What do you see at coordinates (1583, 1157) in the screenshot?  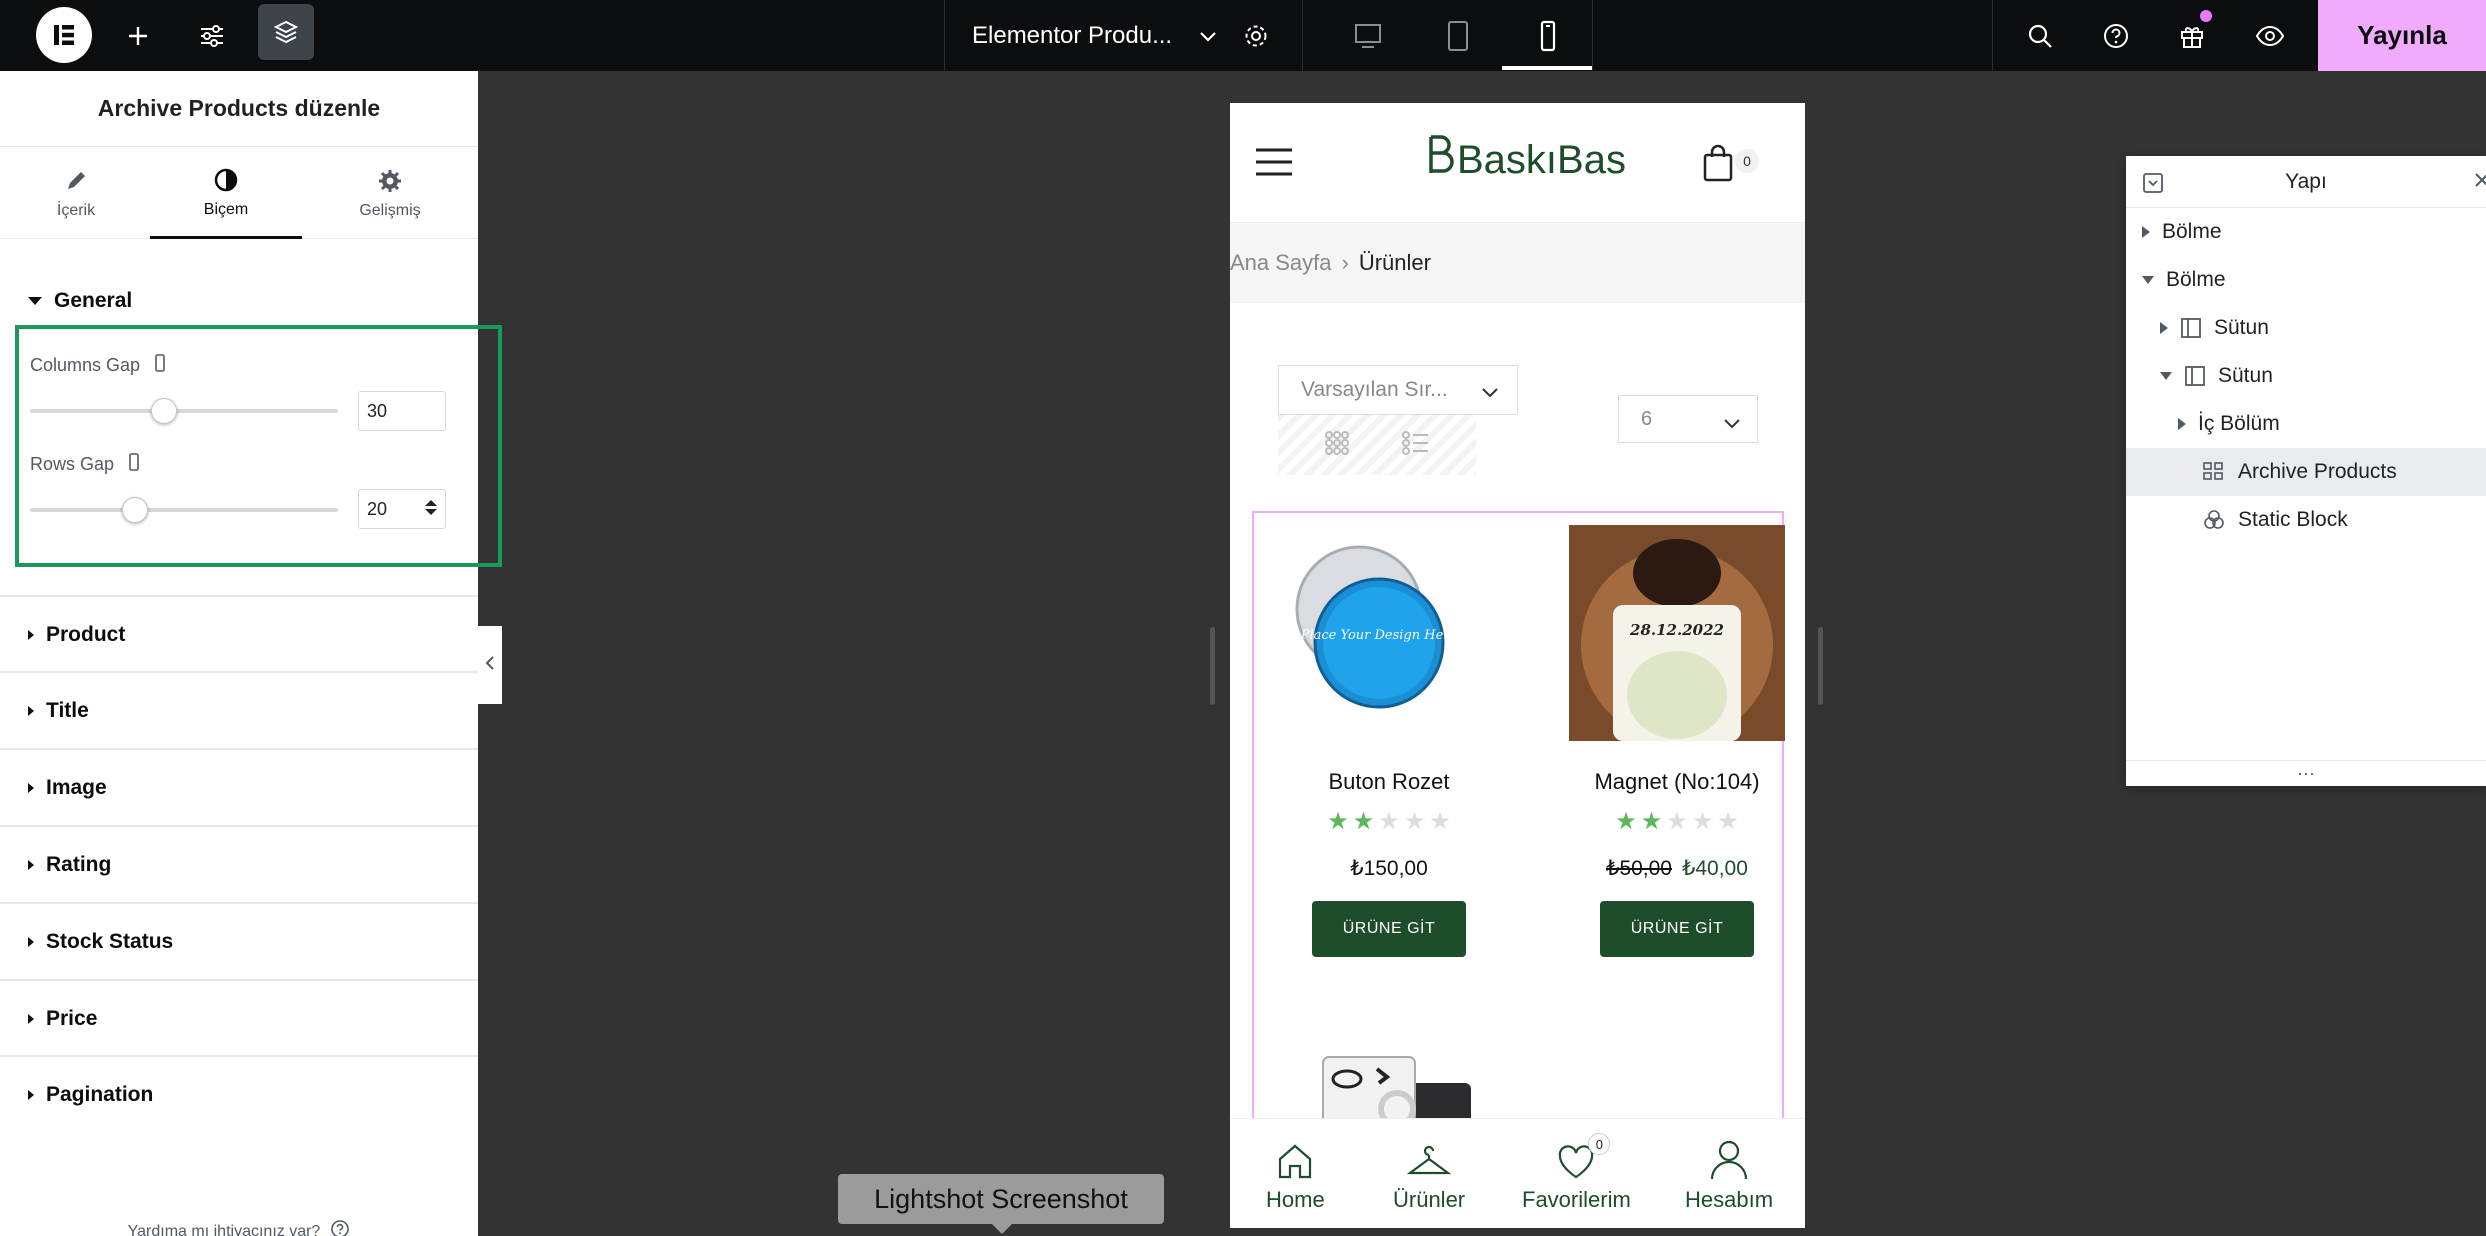 I see `heart-icon: 0` at bounding box center [1583, 1157].